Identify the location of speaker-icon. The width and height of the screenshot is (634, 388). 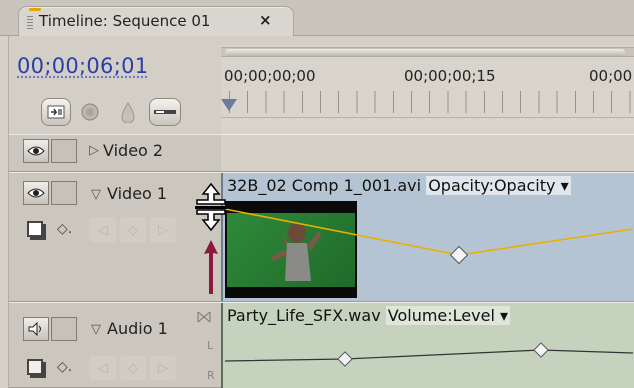
(34, 329).